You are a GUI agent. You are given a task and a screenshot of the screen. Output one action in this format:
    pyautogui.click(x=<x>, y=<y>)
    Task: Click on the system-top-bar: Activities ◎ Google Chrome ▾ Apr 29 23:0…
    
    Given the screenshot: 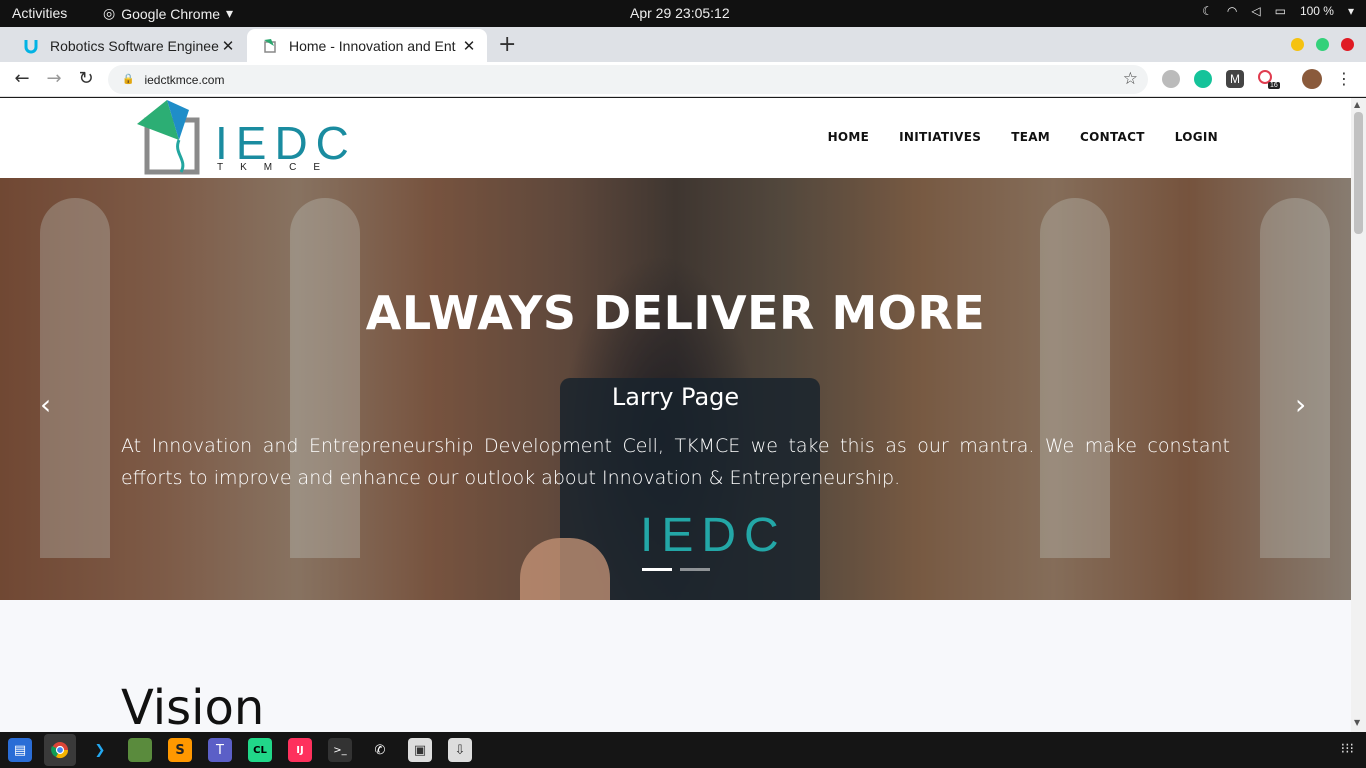 What is the action you would take?
    pyautogui.click(x=683, y=13)
    